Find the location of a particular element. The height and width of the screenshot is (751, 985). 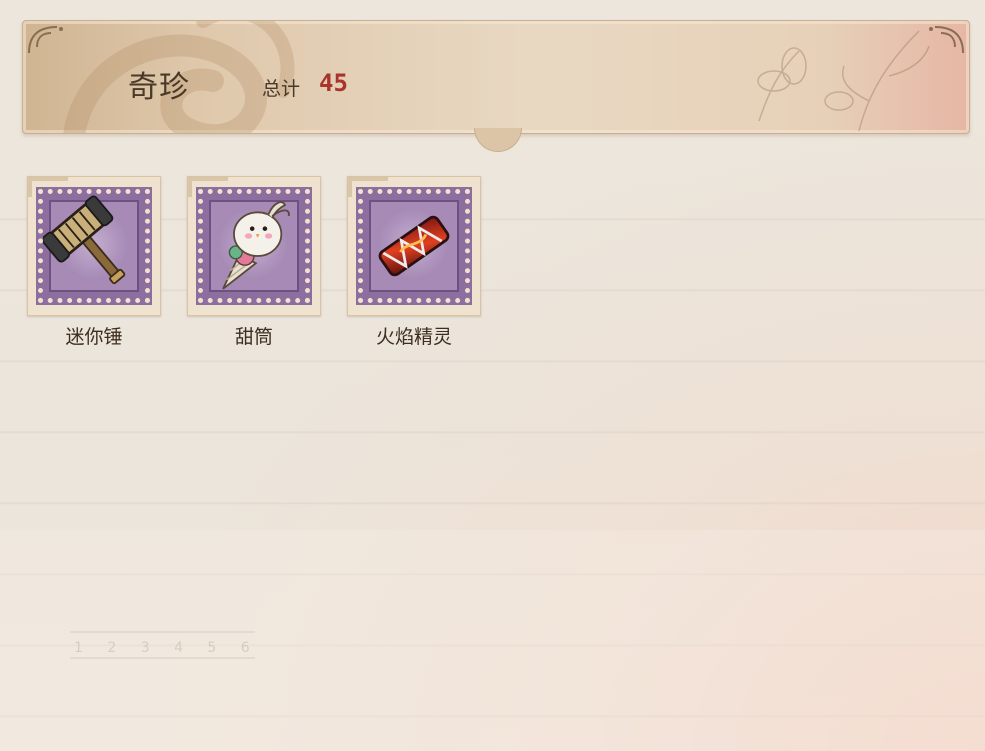

total-label: 总计 is located at coordinates (281, 89).